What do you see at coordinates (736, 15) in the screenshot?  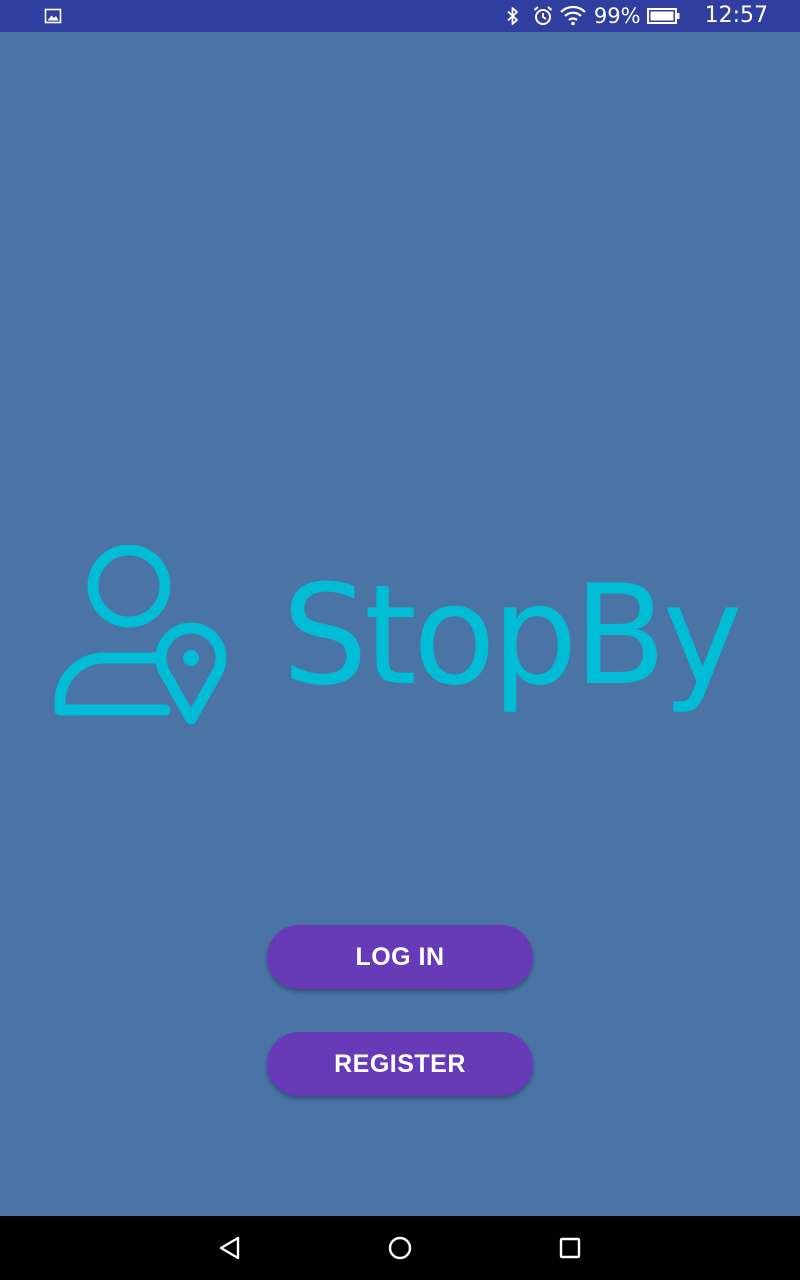 I see `clock: 12:57` at bounding box center [736, 15].